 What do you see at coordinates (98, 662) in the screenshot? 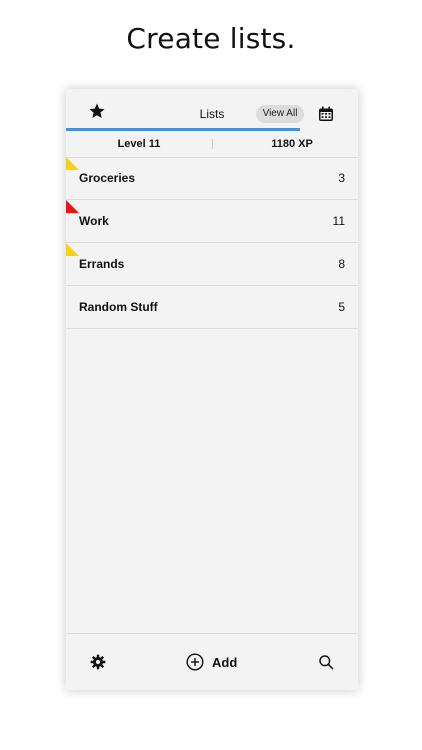
I see `gear-icon` at bounding box center [98, 662].